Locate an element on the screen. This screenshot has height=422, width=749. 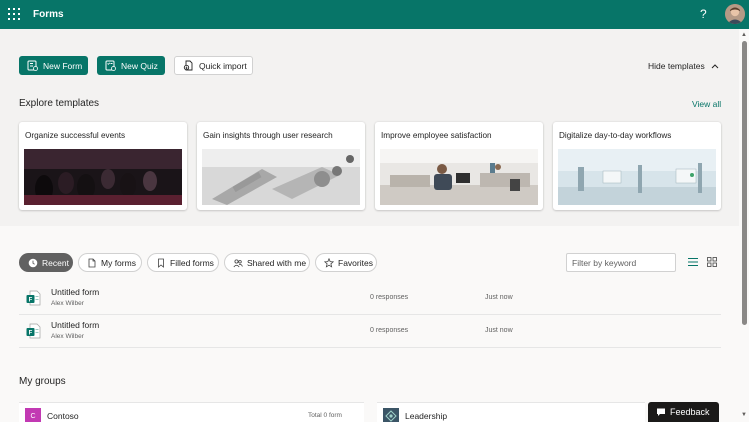
filter-label: Filled forms is located at coordinates (192, 262).